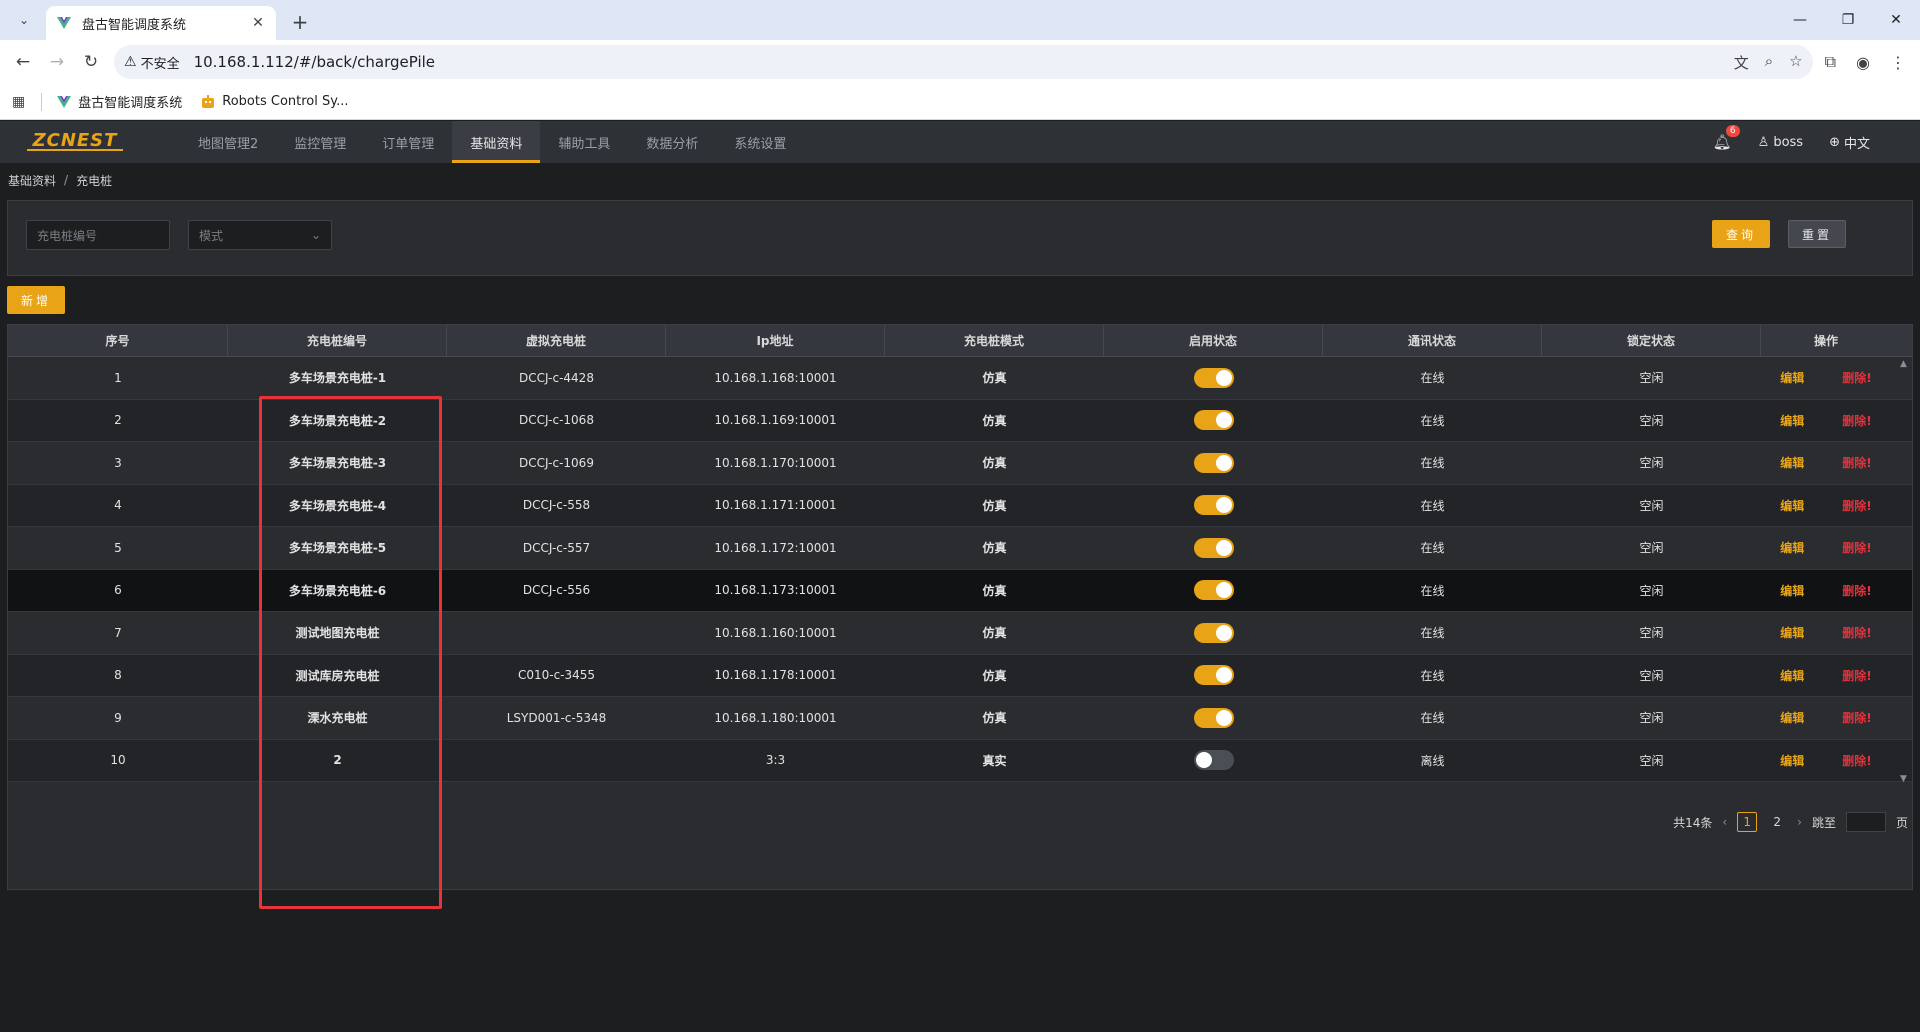  I want to click on user-menu: ♙ boss, so click(1780, 142).